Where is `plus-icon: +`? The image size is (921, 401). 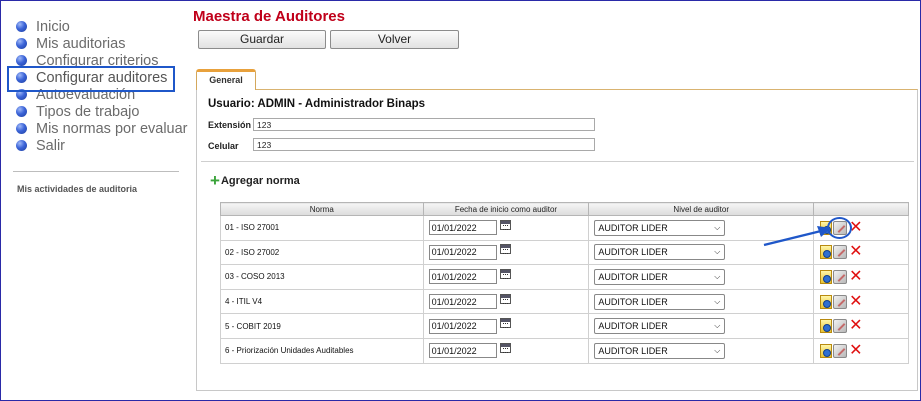 plus-icon: + is located at coordinates (215, 180).